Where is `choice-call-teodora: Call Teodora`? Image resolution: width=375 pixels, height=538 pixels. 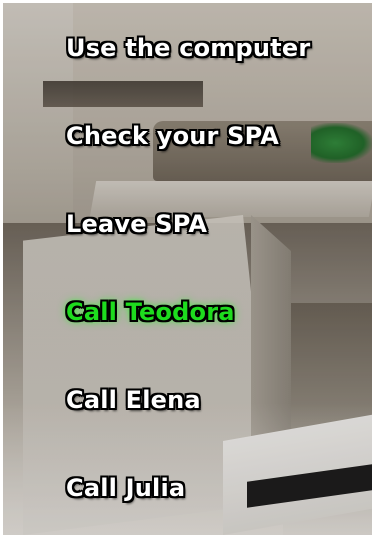 choice-call-teodora: Call Teodora is located at coordinates (150, 312).